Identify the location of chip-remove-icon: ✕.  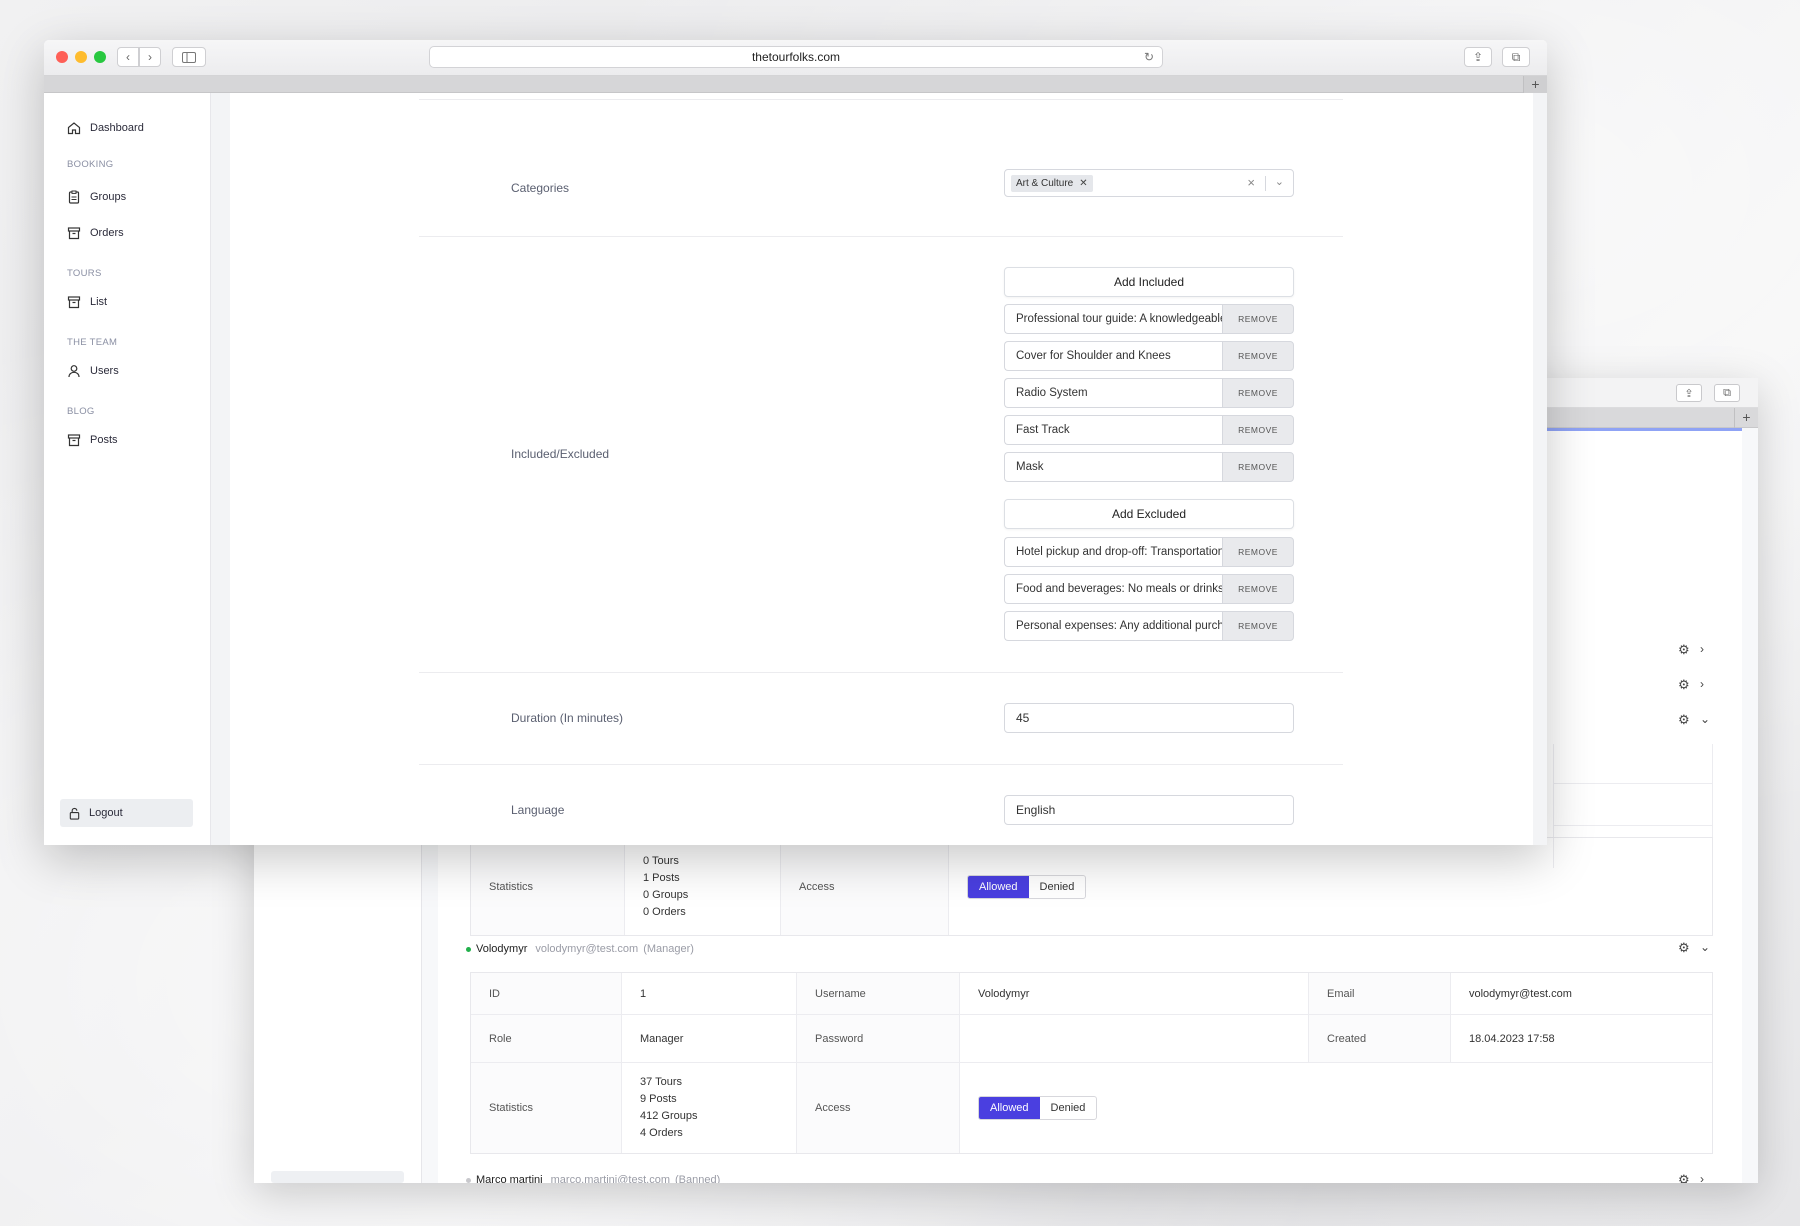
(1083, 183).